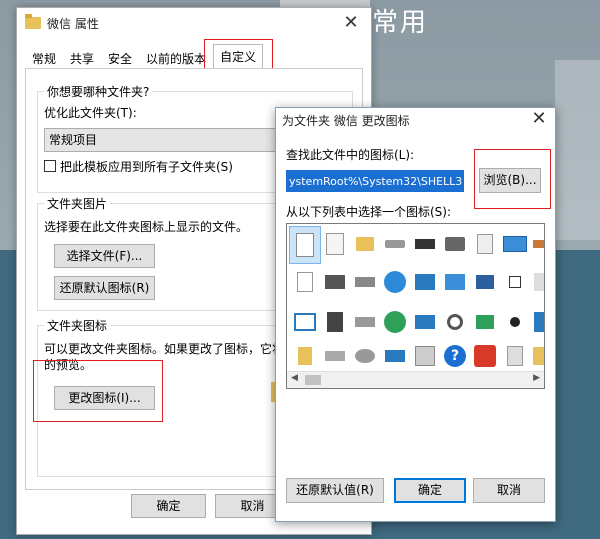 The image size is (600, 539). I want to click on drive-icon, so click(395, 244).